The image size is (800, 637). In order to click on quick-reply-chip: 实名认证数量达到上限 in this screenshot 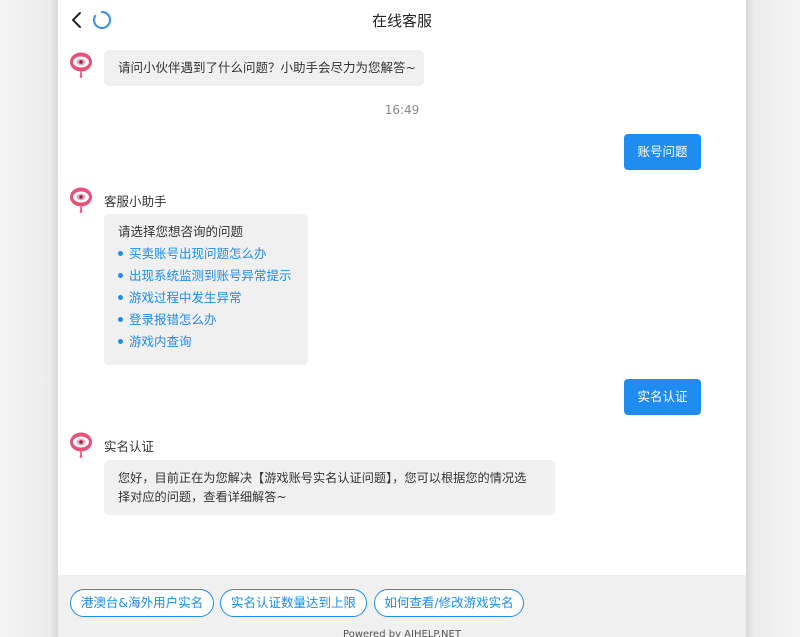, I will do `click(293, 603)`.